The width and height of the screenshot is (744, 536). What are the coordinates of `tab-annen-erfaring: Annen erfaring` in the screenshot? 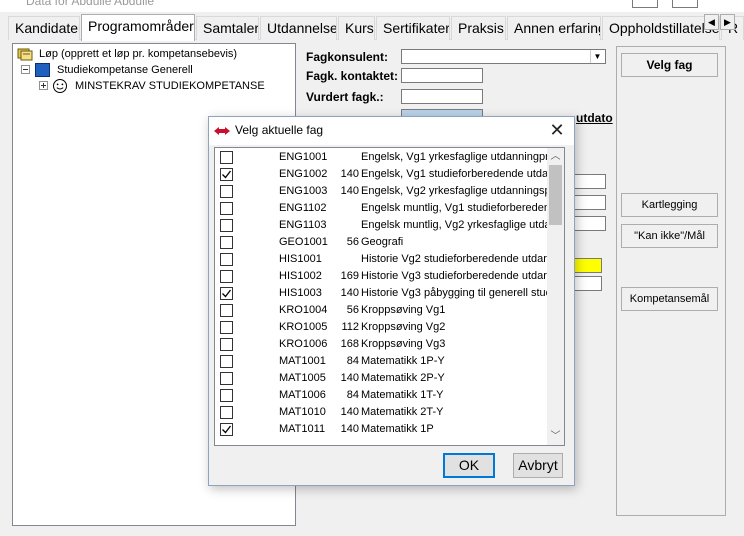 It's located at (554, 28).